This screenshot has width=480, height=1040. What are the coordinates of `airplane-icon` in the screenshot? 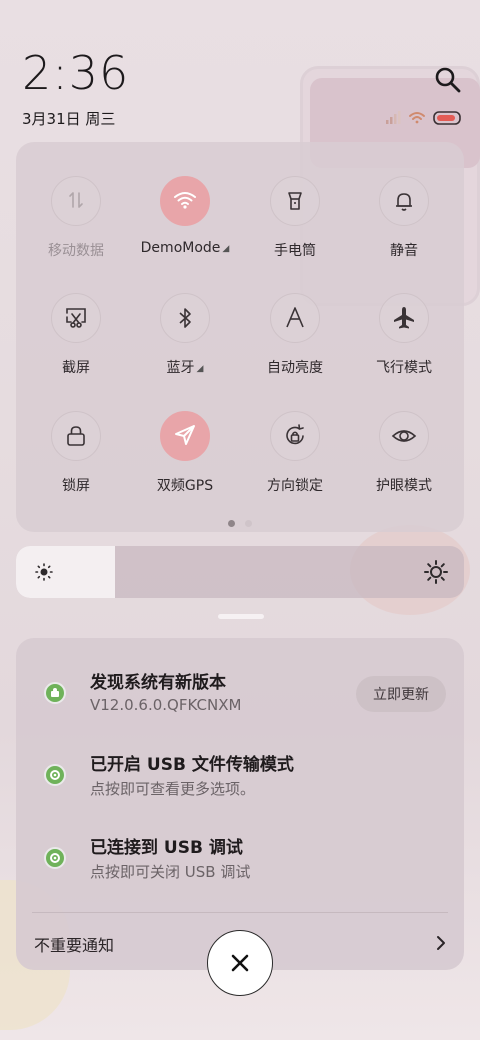 It's located at (404, 318).